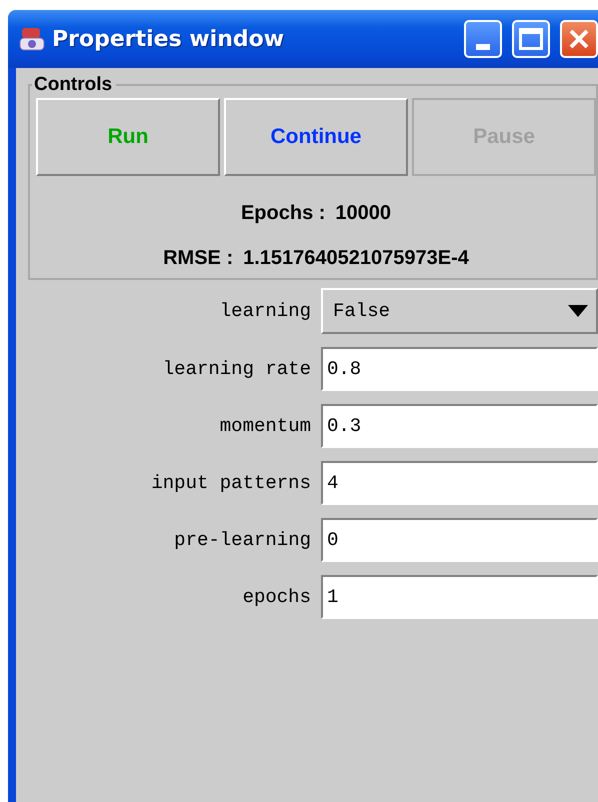 The width and height of the screenshot is (598, 802). What do you see at coordinates (459, 311) in the screenshot?
I see `dropdown: False` at bounding box center [459, 311].